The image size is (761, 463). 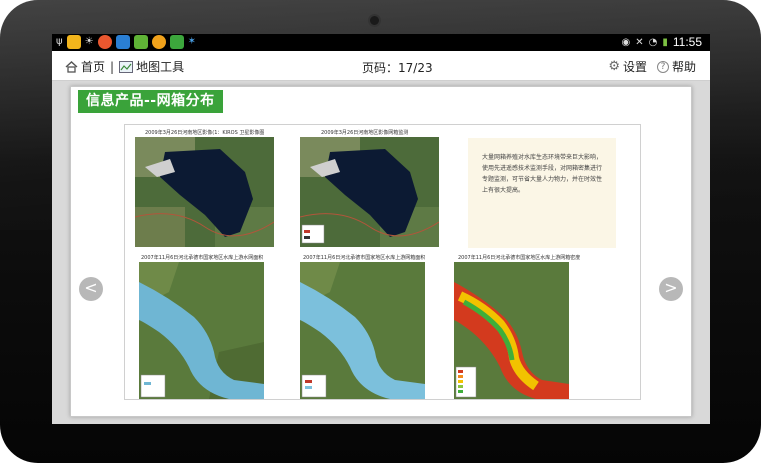 What do you see at coordinates (683, 67) in the screenshot?
I see `help-label: 帮助` at bounding box center [683, 67].